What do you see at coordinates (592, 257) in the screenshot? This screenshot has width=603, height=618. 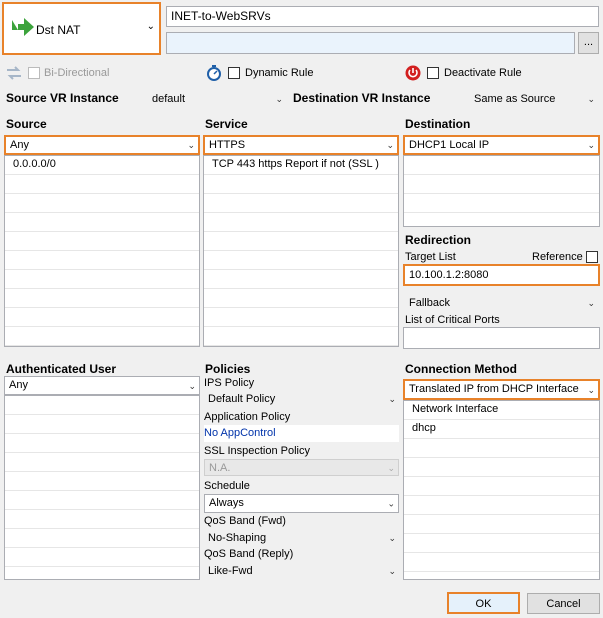 I see `reference-checkbox` at bounding box center [592, 257].